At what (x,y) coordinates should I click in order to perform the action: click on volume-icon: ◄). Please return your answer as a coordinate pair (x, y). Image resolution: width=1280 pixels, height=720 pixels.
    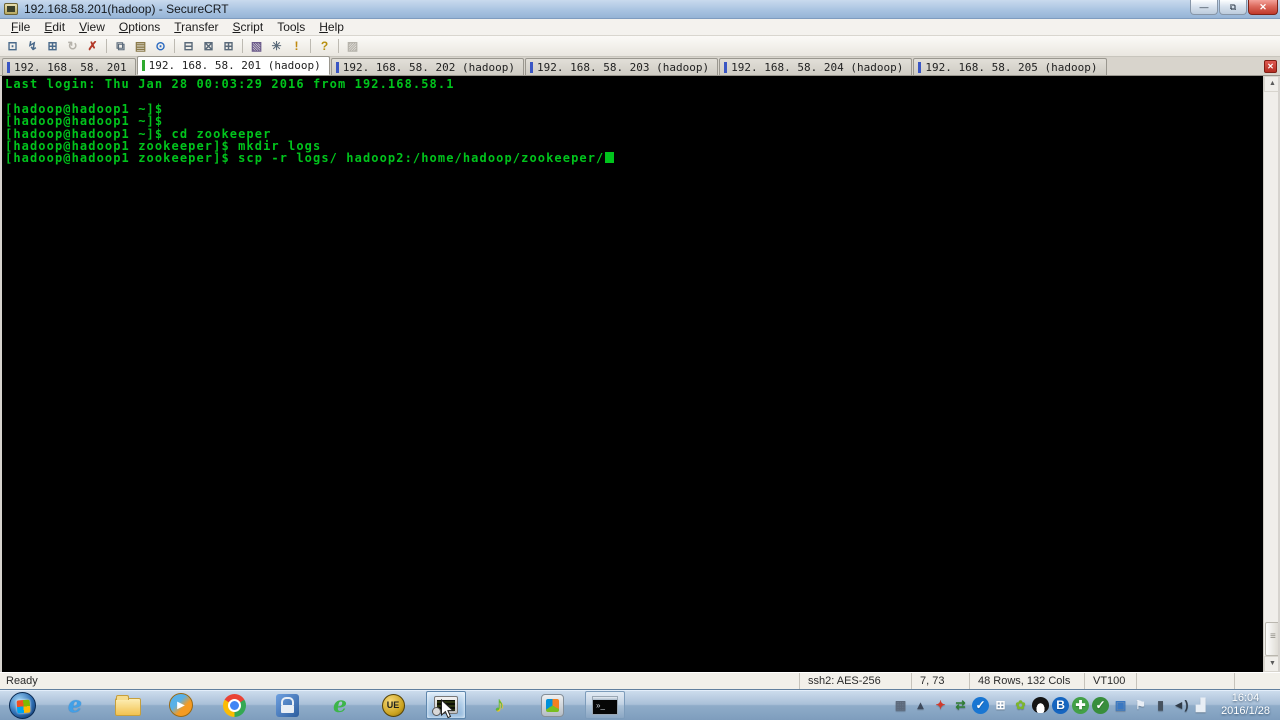
    Looking at the image, I should click on (1180, 705).